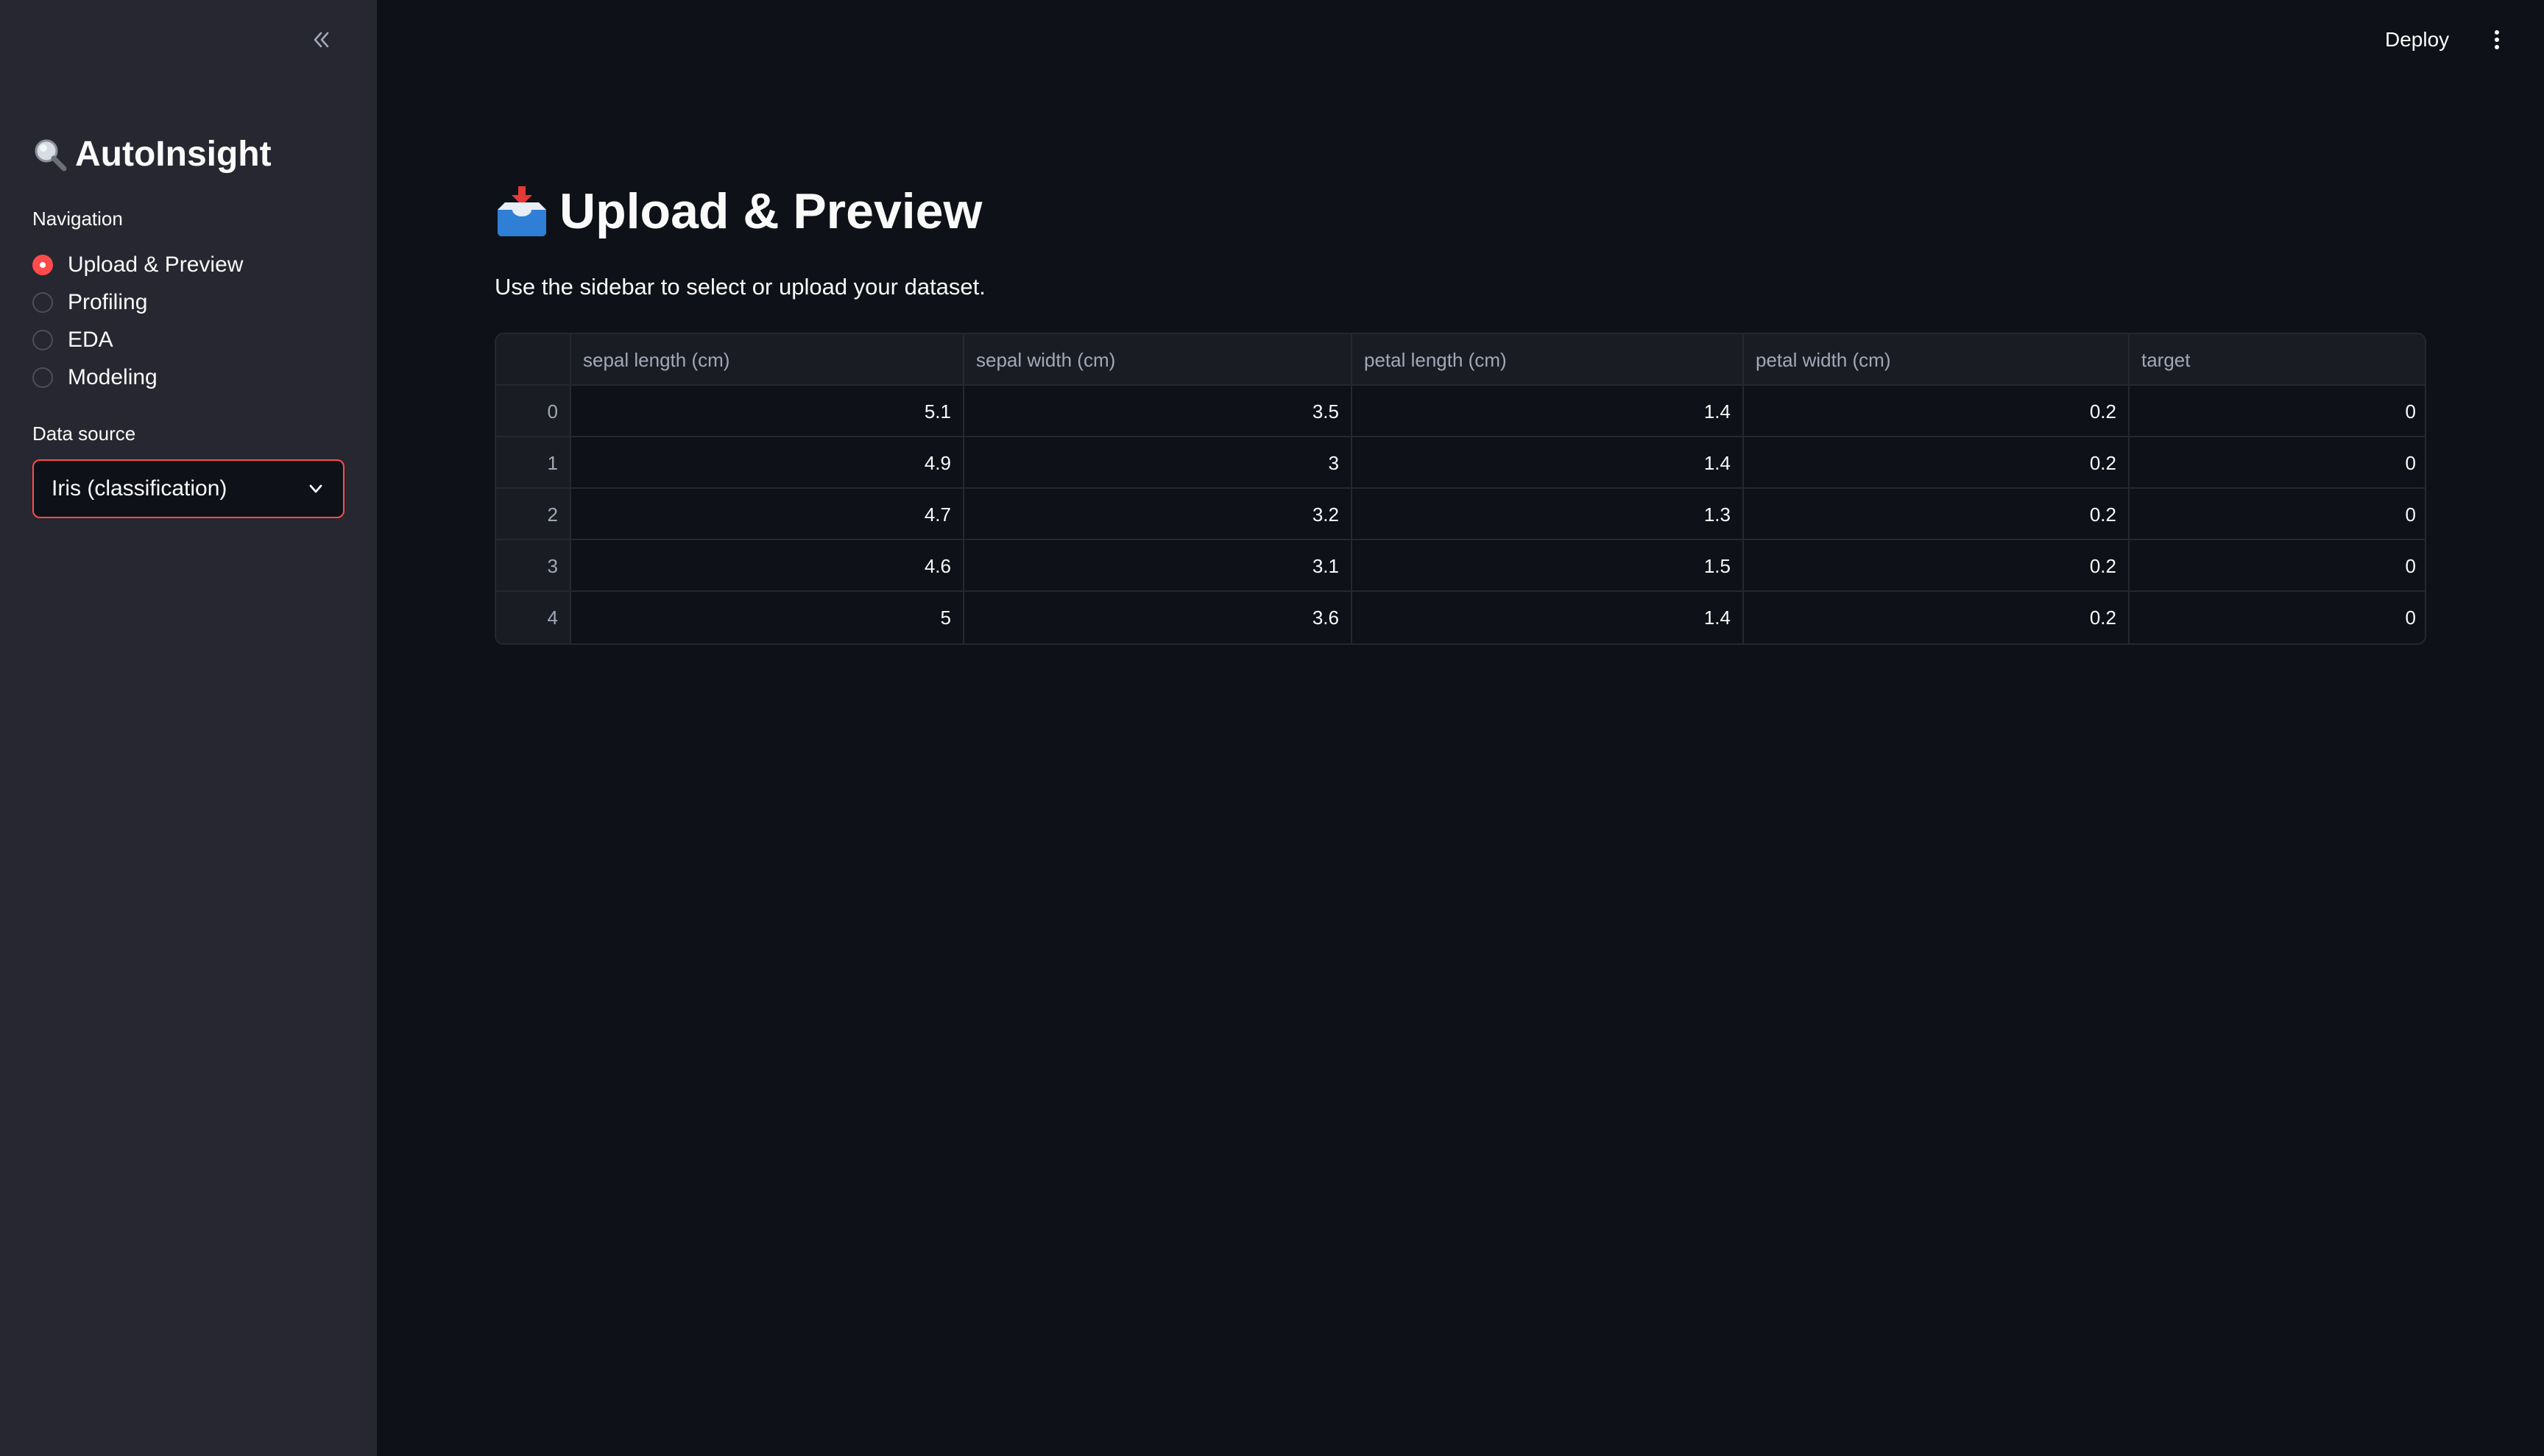  What do you see at coordinates (173, 154) in the screenshot?
I see `app-title-text: AutoInsight` at bounding box center [173, 154].